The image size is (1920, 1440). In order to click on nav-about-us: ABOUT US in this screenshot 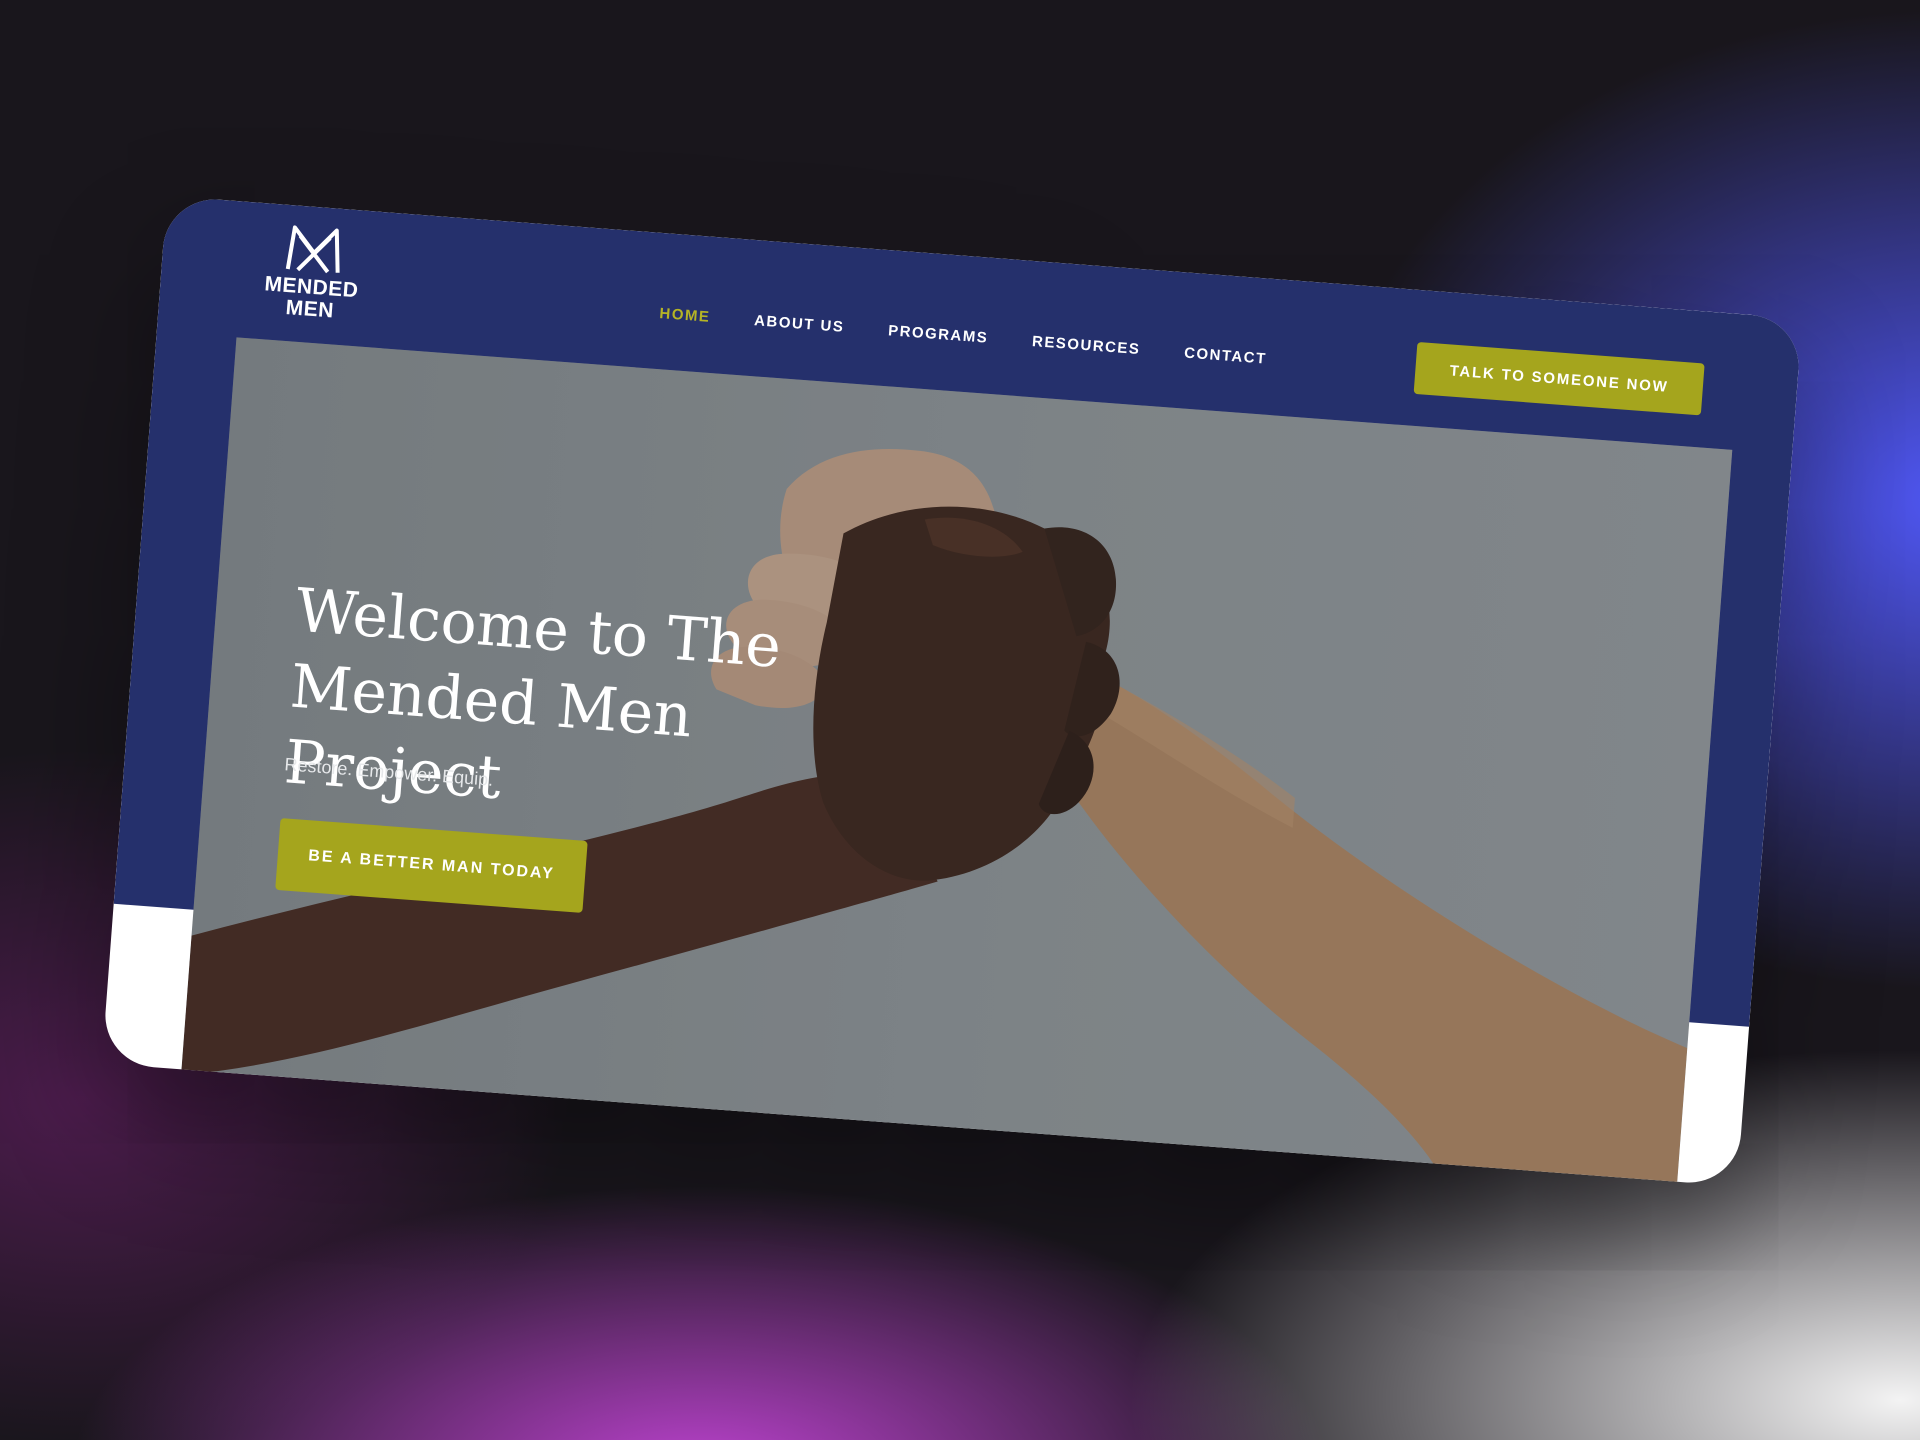, I will do `click(799, 324)`.